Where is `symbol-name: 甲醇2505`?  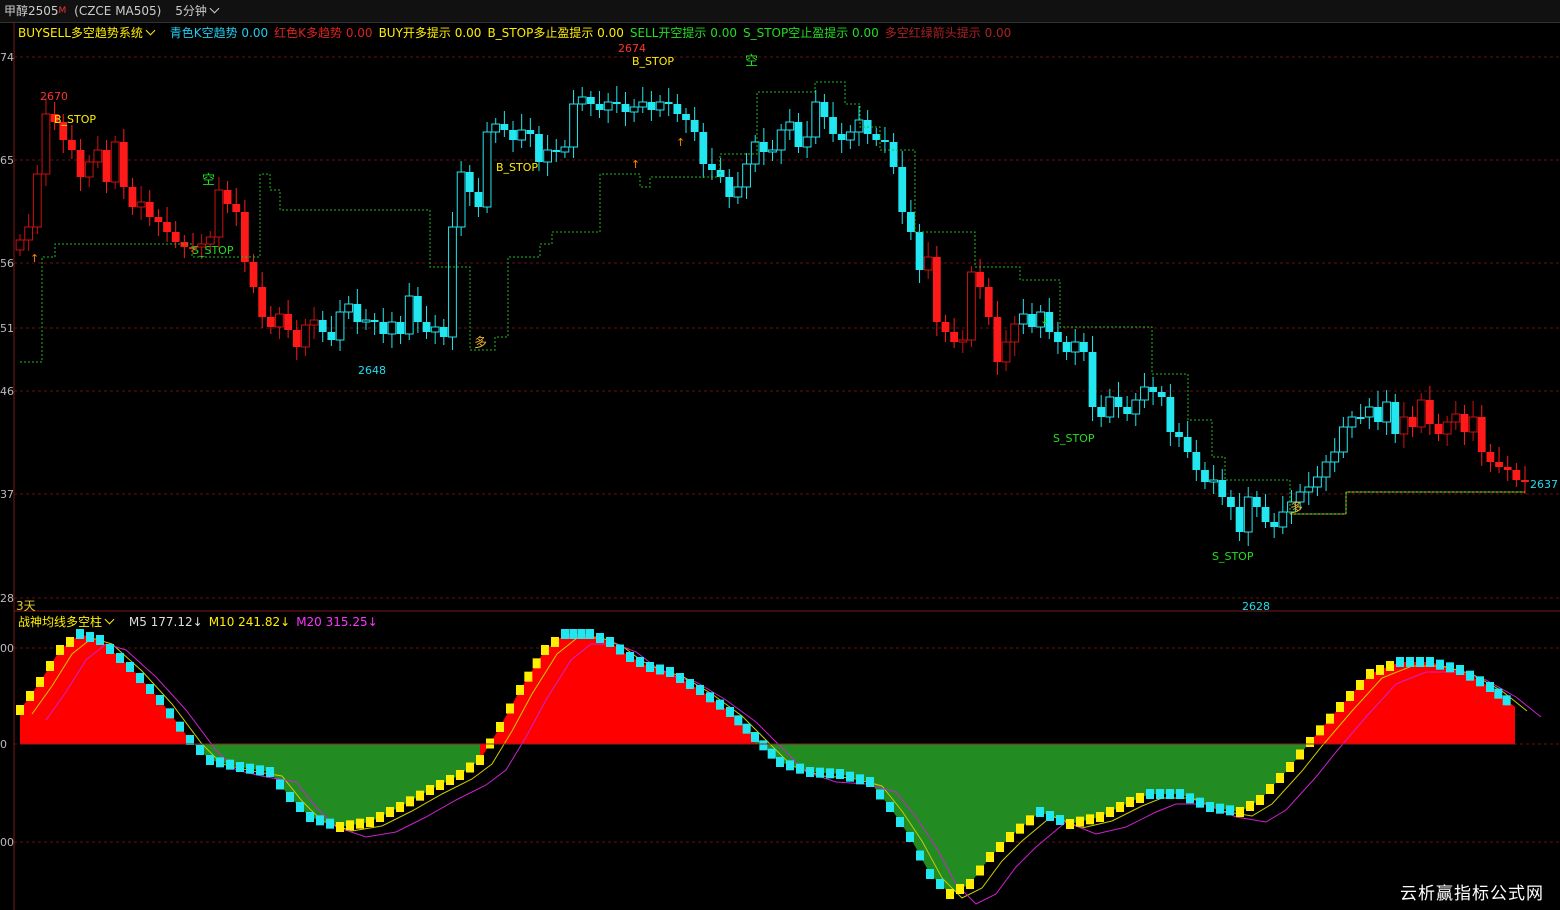
symbol-name: 甲醇2505 is located at coordinates (31, 11).